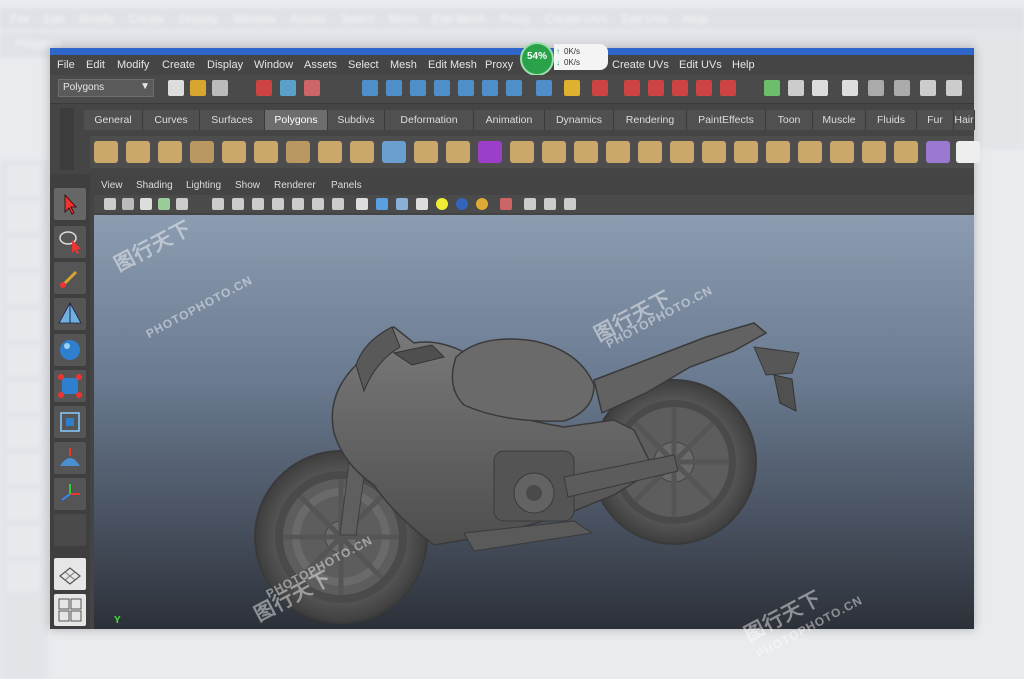  Describe the element at coordinates (874, 152) in the screenshot. I see `mirror-icon` at that location.